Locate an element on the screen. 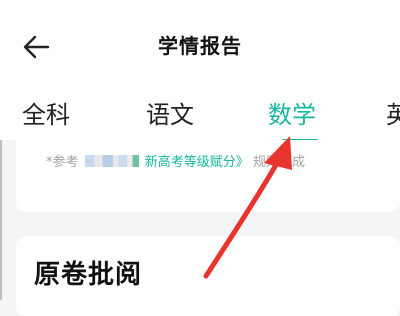 Image resolution: width=400 pixels, height=316 pixels. score-rule-note: *参考 新高考等级赋分》 规则中成 is located at coordinates (175, 160).